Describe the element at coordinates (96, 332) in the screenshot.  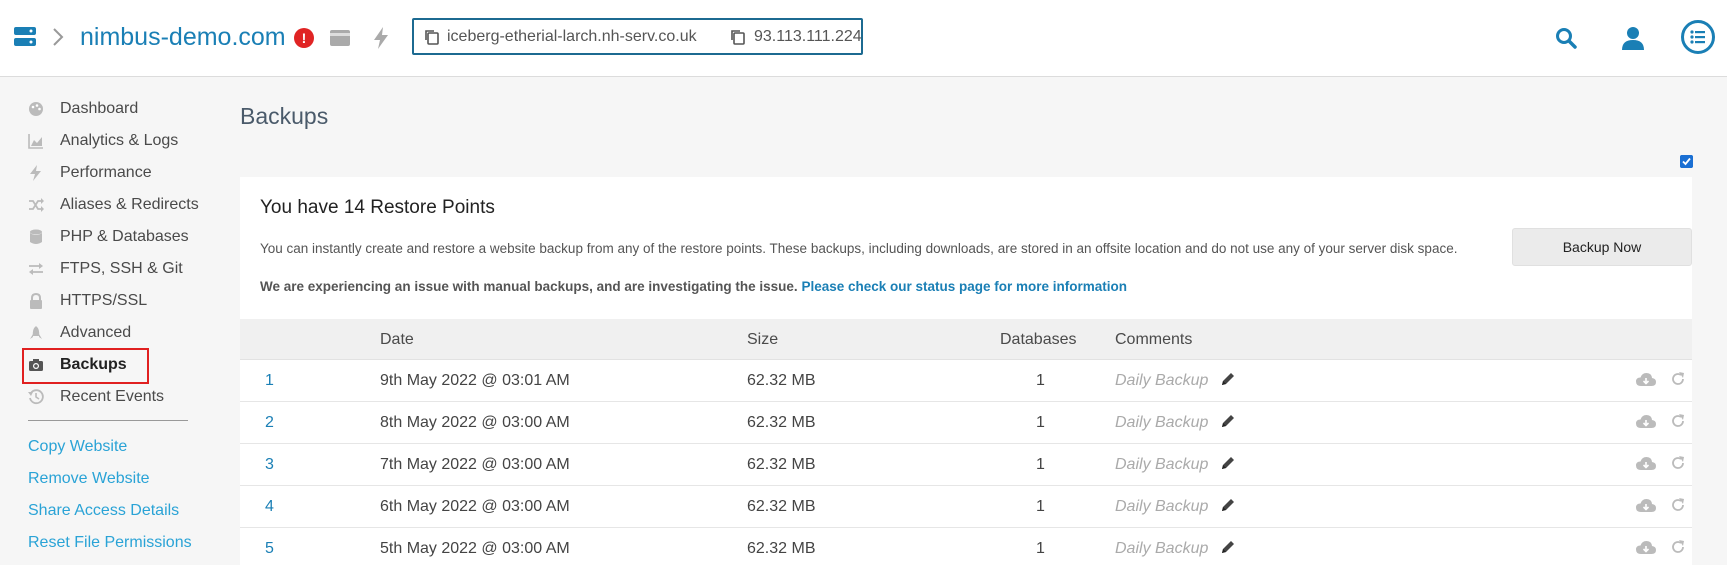
I see `sidebar-item-label: Advanced` at that location.